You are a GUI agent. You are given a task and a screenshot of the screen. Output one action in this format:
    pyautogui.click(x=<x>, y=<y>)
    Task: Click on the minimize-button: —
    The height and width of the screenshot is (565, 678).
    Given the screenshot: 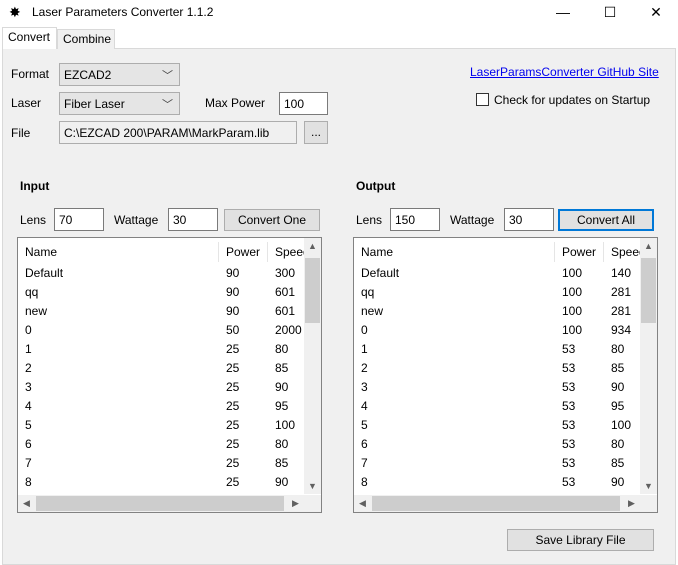 What is the action you would take?
    pyautogui.click(x=563, y=12)
    